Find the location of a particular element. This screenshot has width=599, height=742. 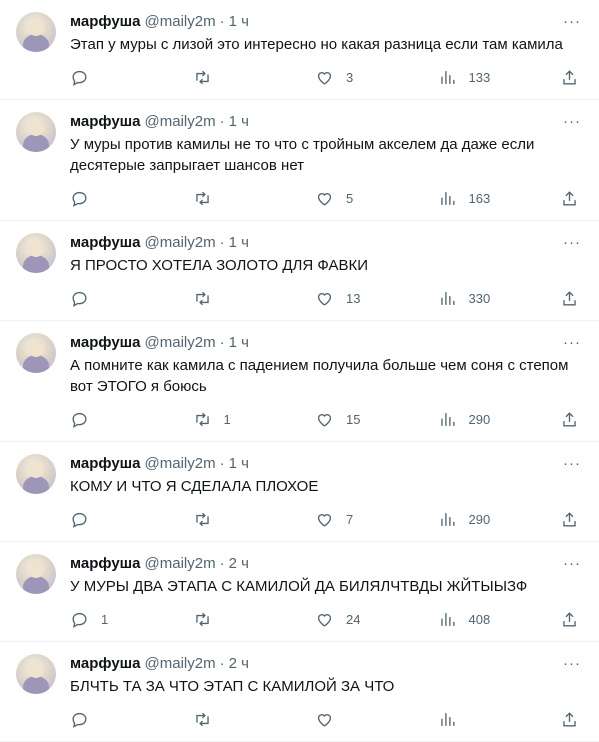

views-button: 408 is located at coordinates (478, 619).